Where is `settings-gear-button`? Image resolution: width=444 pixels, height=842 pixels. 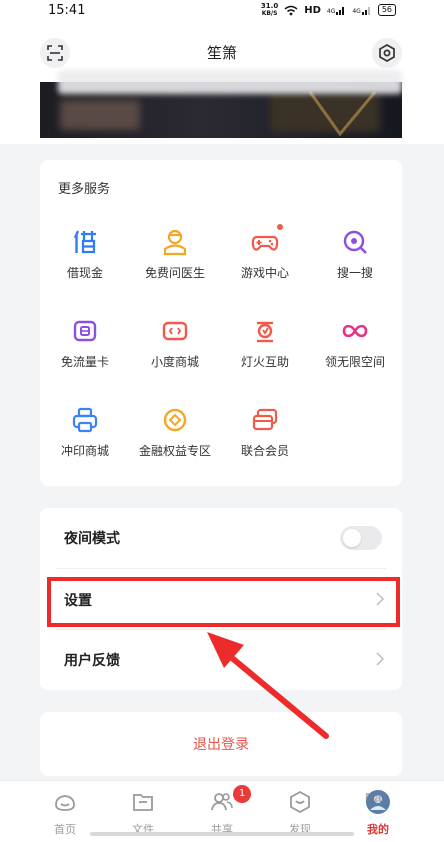
settings-gear-button is located at coordinates (387, 53).